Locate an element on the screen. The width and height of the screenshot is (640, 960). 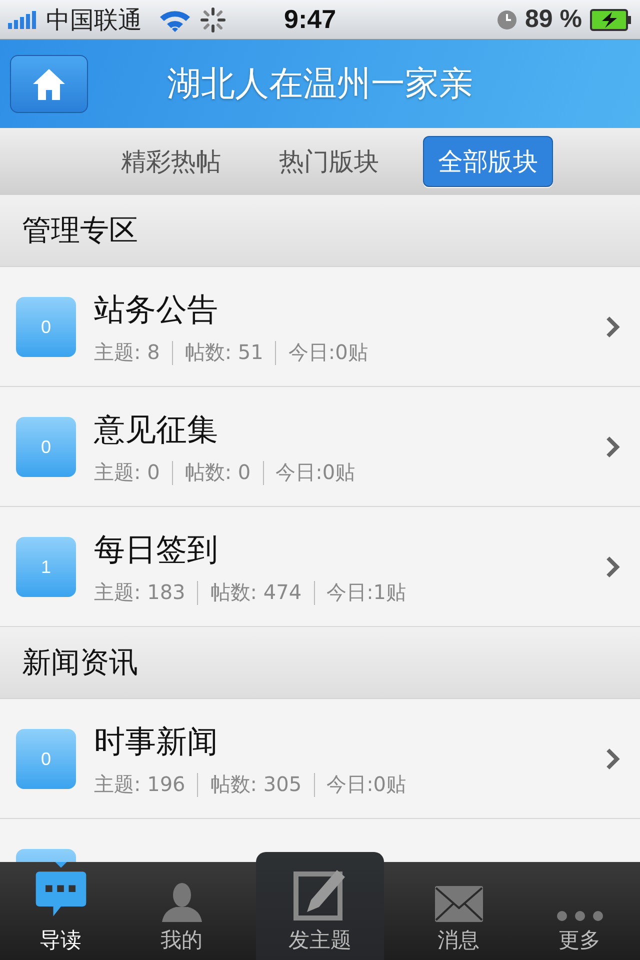
topic-count: 主题: 8 is located at coordinates (127, 352).